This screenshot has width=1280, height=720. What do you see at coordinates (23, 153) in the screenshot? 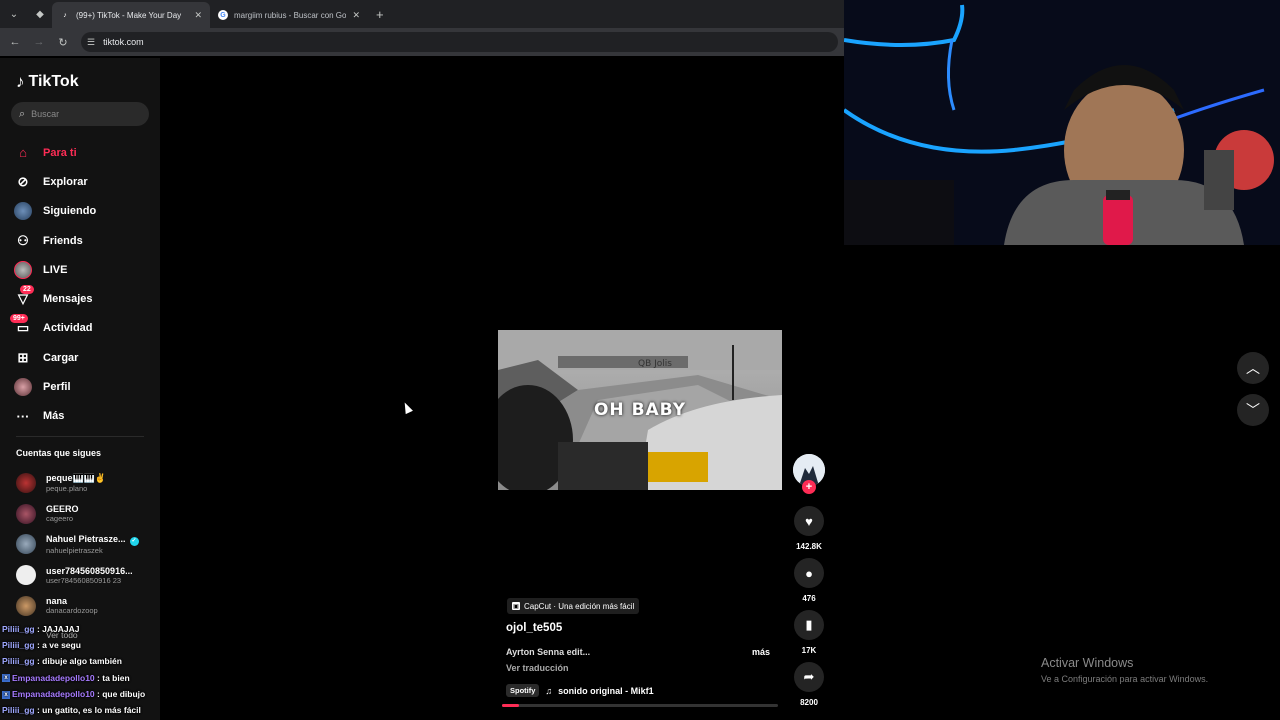
I see `home-icon: ⌂` at bounding box center [23, 153].